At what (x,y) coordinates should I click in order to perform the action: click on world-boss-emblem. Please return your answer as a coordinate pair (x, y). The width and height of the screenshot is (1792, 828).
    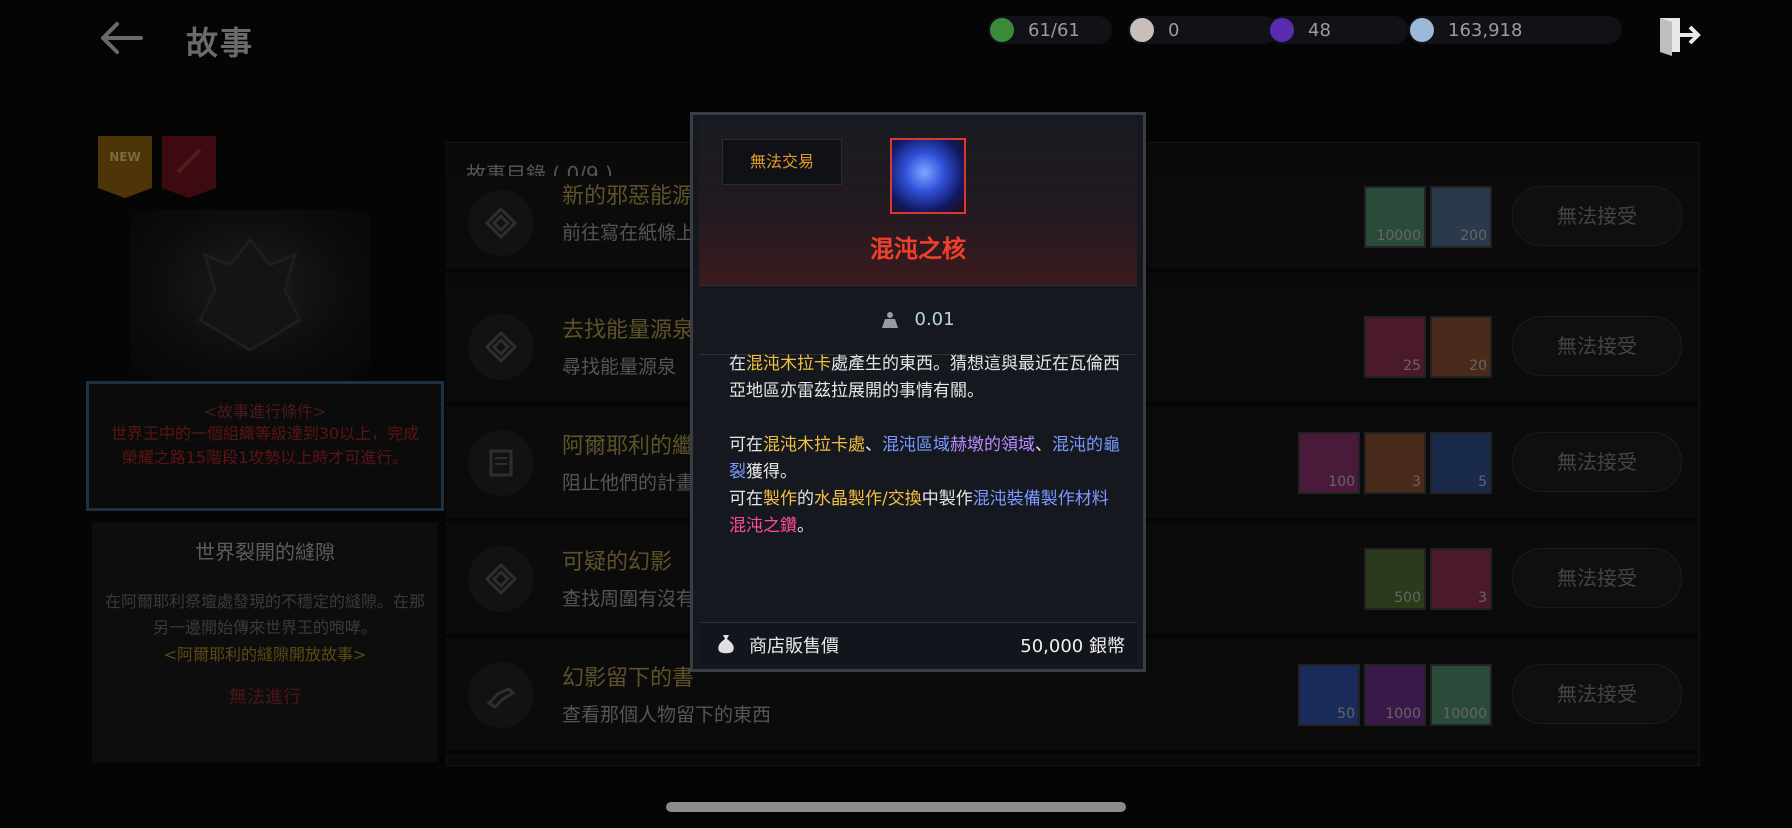
    Looking at the image, I should click on (250, 295).